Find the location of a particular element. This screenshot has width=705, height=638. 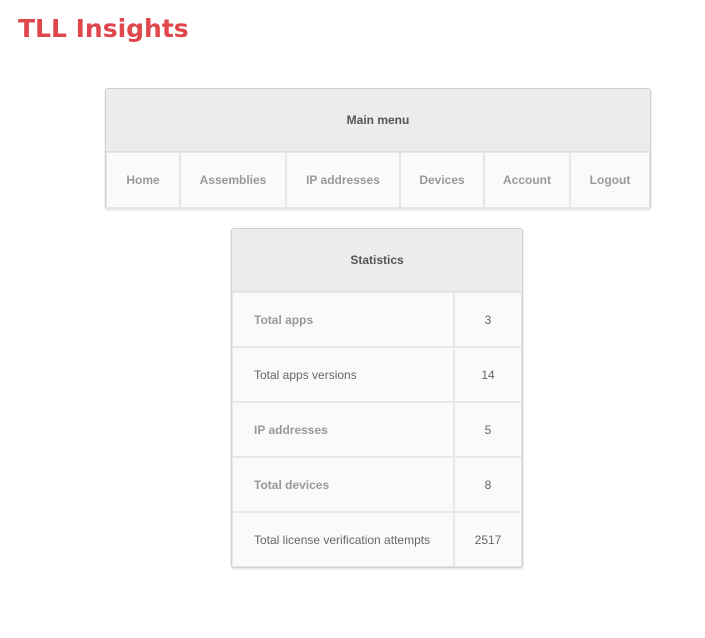

stat-value: 14 is located at coordinates (488, 374).